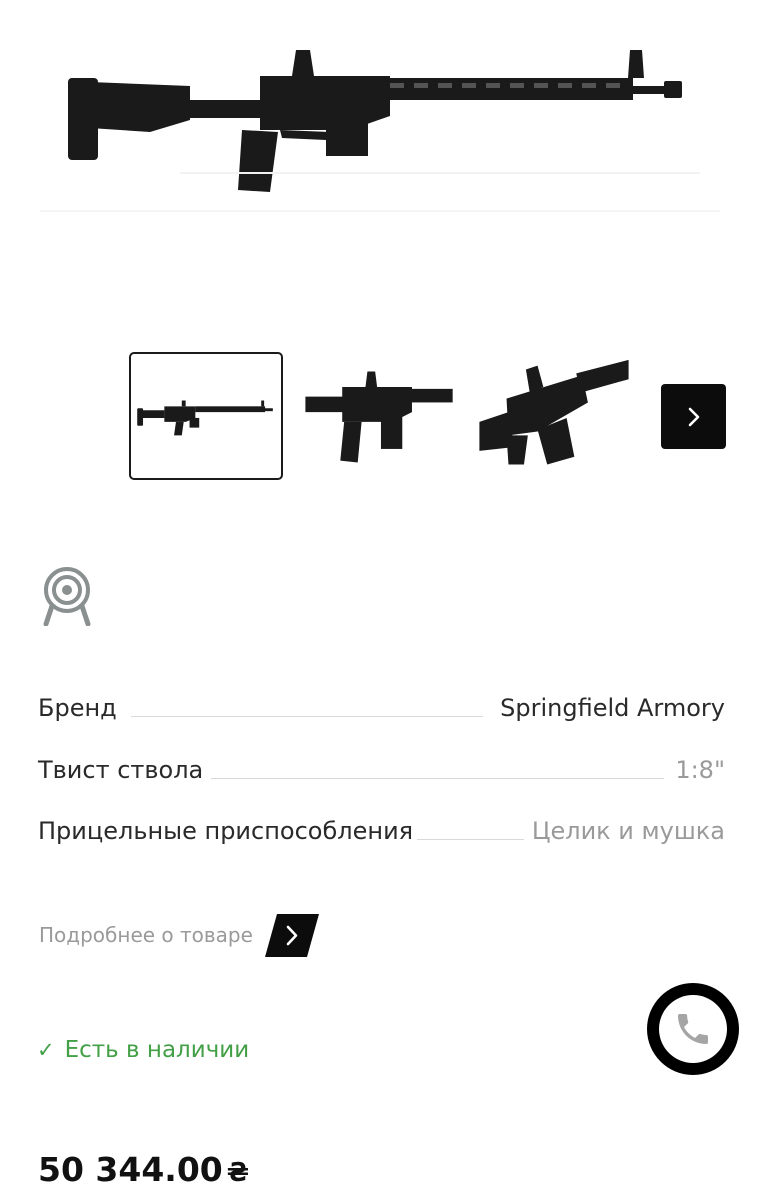 This screenshot has height=1200, width=761. I want to click on spec-label: Бренд, so click(77, 708).